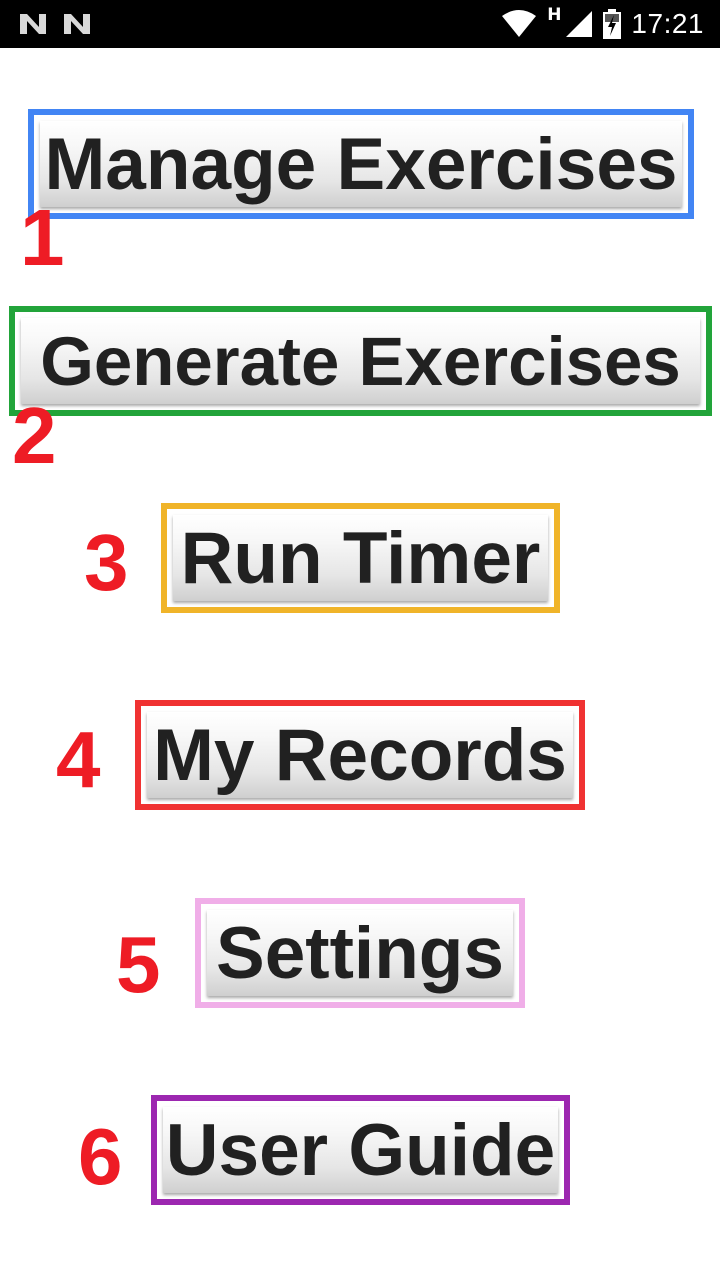 The width and height of the screenshot is (720, 1280). I want to click on generate-exercises-frame: Generate Exercises, so click(360, 361).